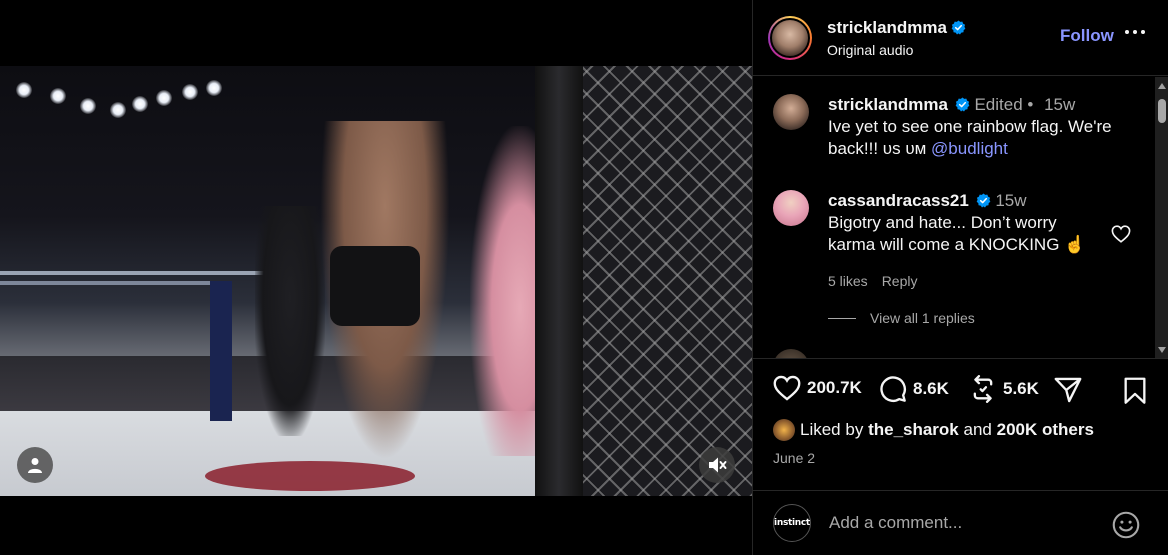 This screenshot has height=555, width=1168. What do you see at coordinates (900, 281) in the screenshot?
I see `comment-reply-button: Reply` at bounding box center [900, 281].